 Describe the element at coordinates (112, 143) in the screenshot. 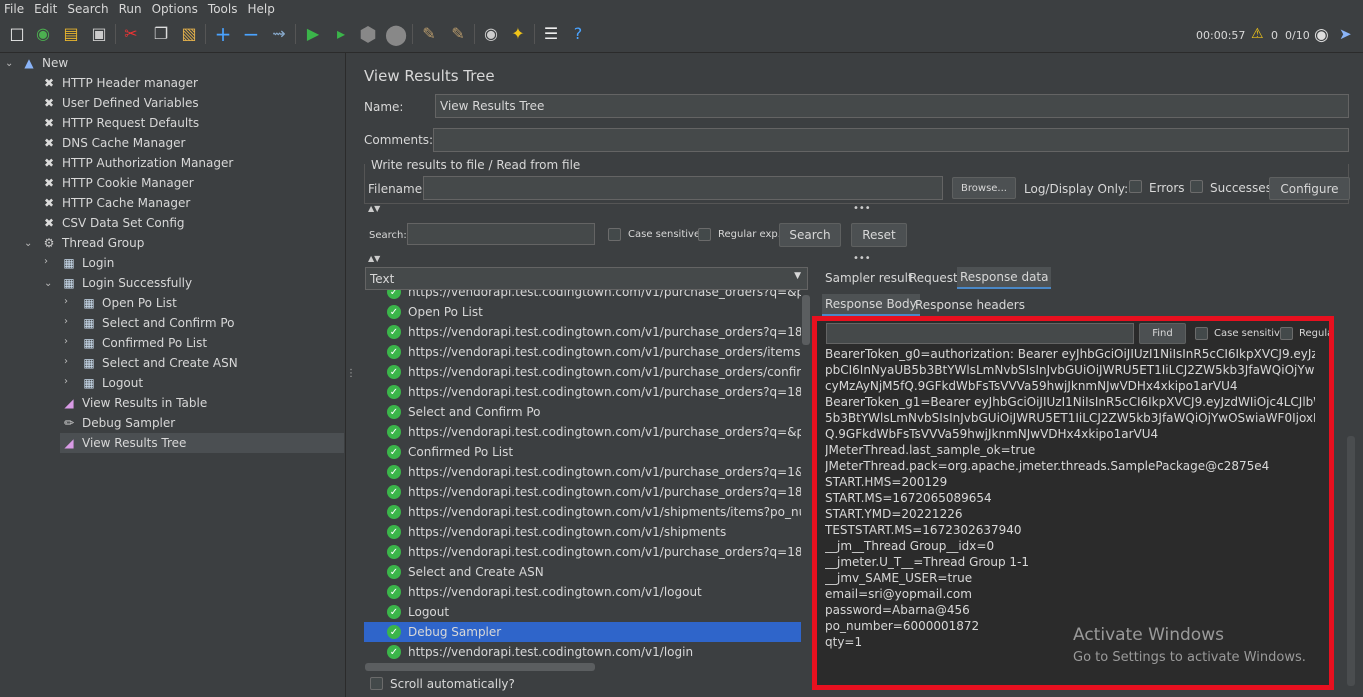

I see `tree-item: ✖ DNS Cache Manager` at that location.